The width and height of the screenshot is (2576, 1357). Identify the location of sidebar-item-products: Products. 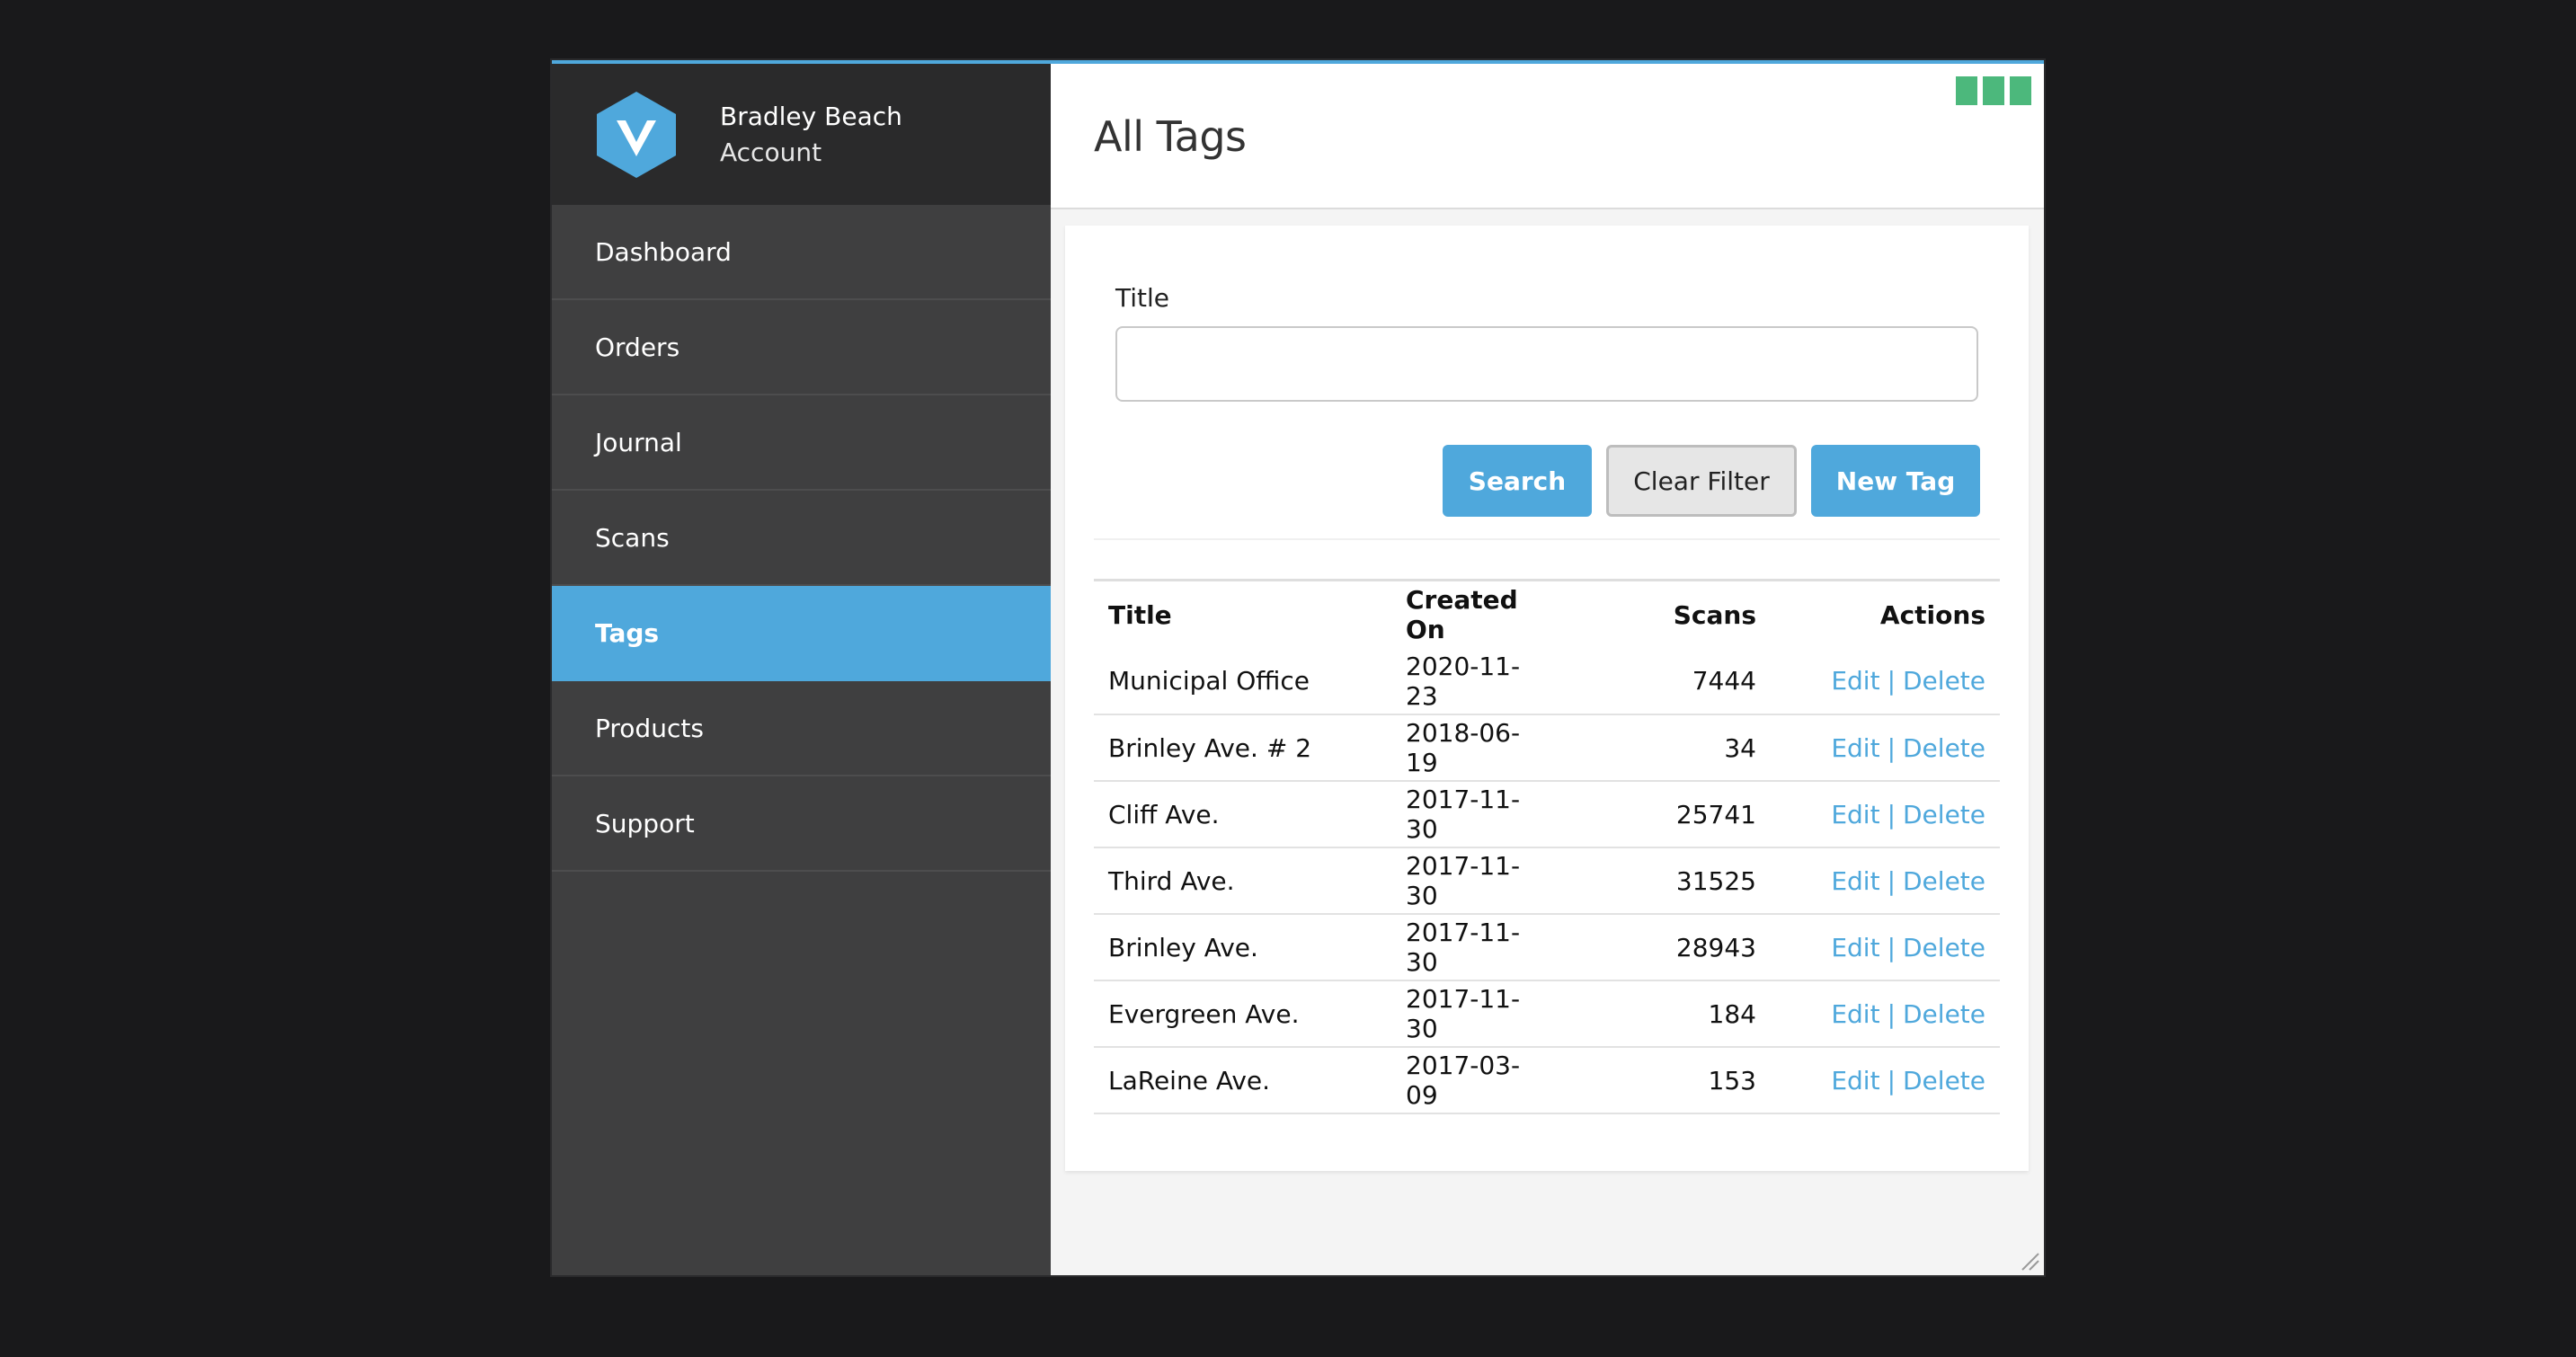
(801, 728).